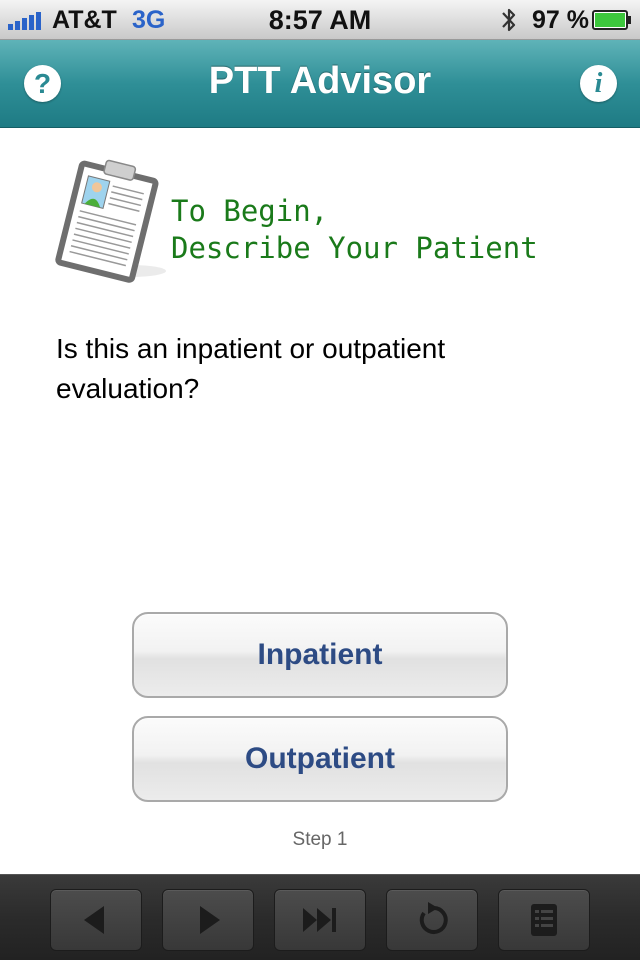 The image size is (640, 960). I want to click on info-icon: i, so click(598, 83).